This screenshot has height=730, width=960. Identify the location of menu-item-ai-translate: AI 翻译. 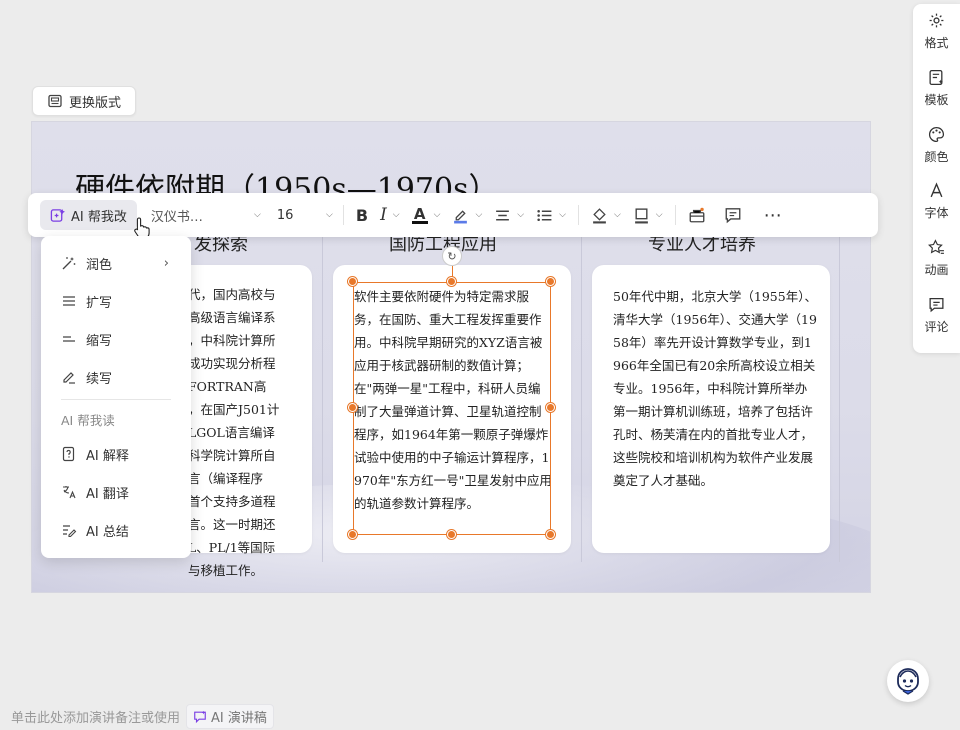
(116, 492).